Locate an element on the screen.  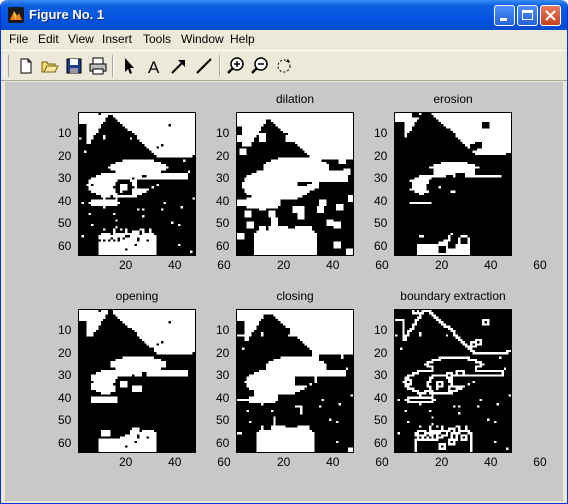
maximize-icon is located at coordinates (527, 15).